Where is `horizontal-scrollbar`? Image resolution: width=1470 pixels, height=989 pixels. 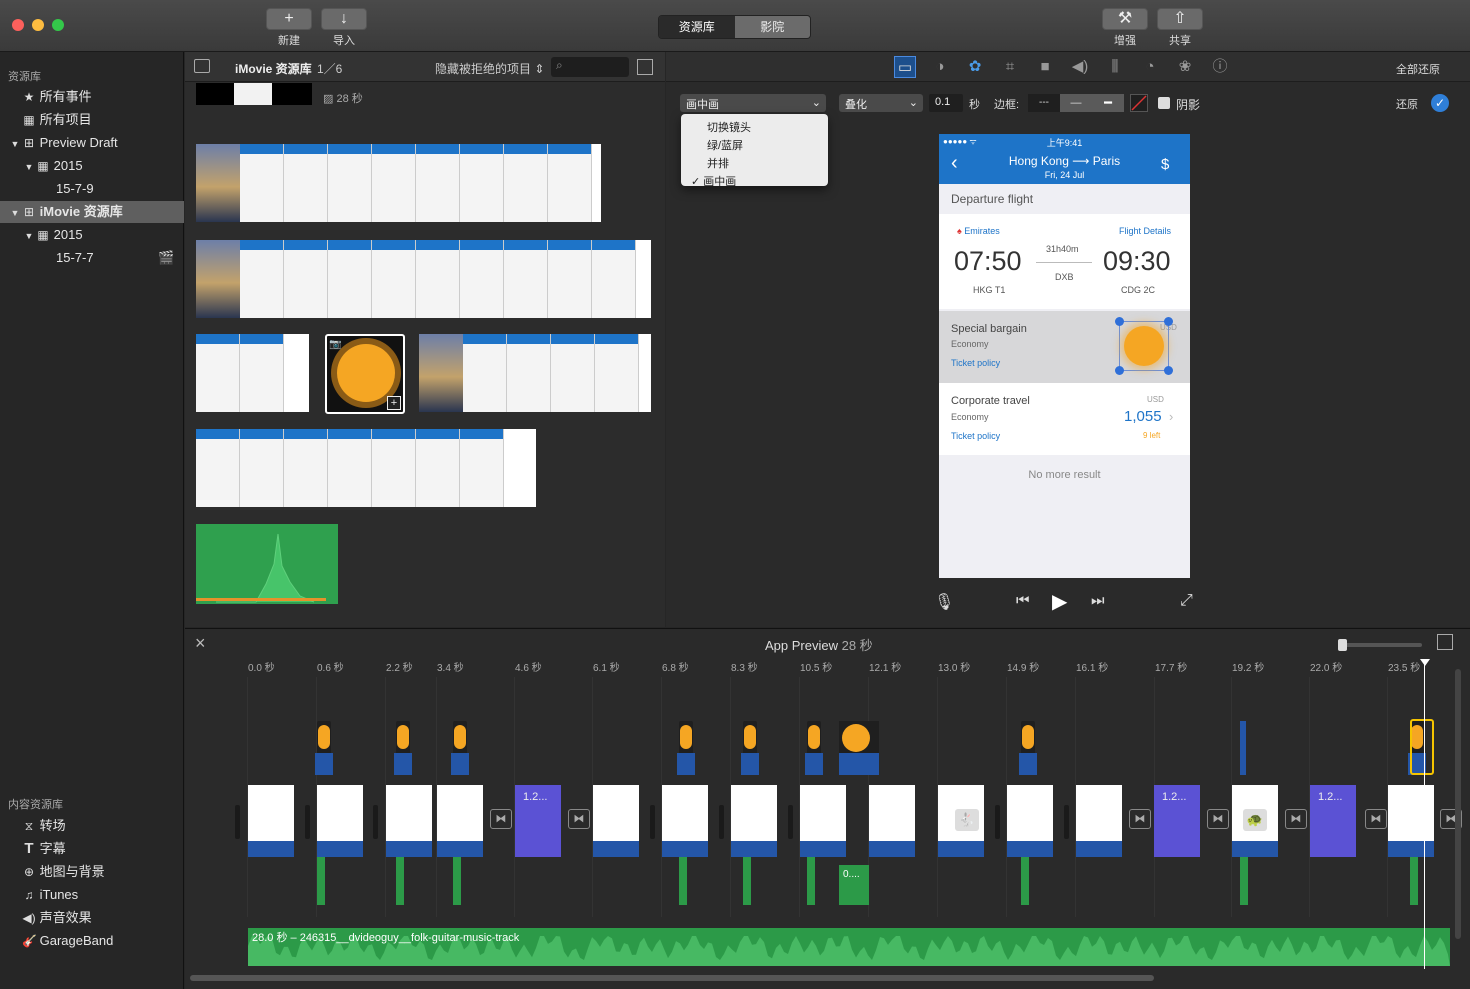 horizontal-scrollbar is located at coordinates (672, 978).